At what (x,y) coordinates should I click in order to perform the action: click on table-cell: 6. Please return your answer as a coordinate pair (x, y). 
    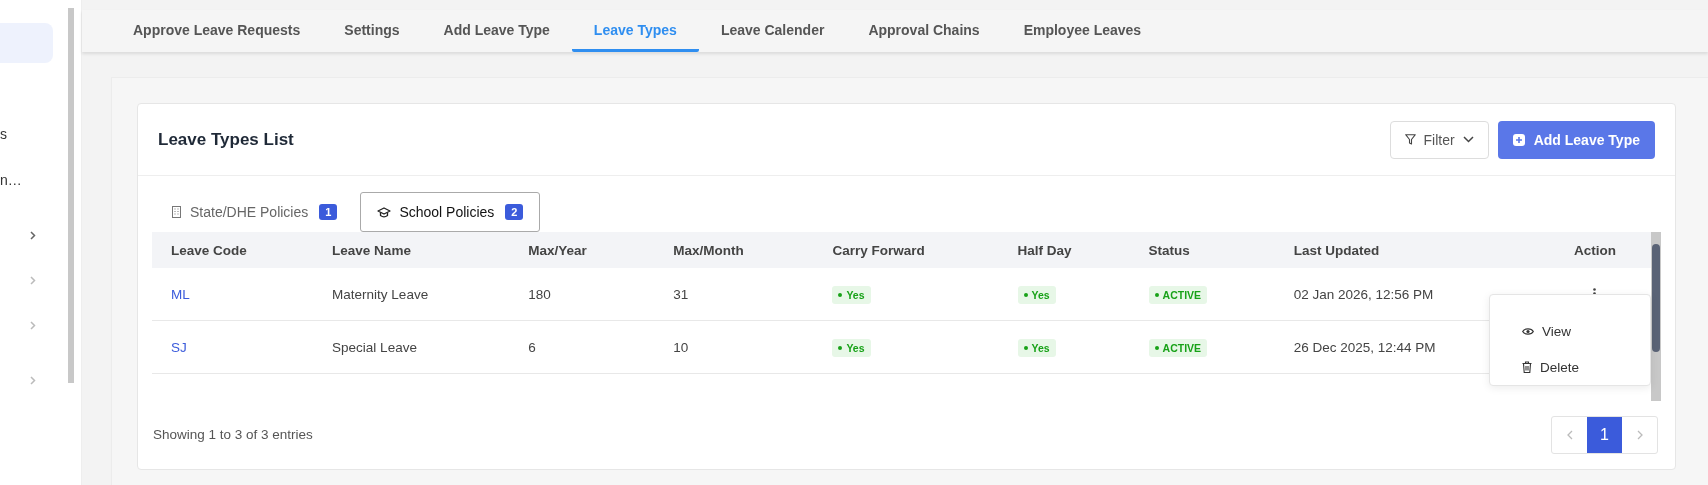
    Looking at the image, I should click on (532, 347).